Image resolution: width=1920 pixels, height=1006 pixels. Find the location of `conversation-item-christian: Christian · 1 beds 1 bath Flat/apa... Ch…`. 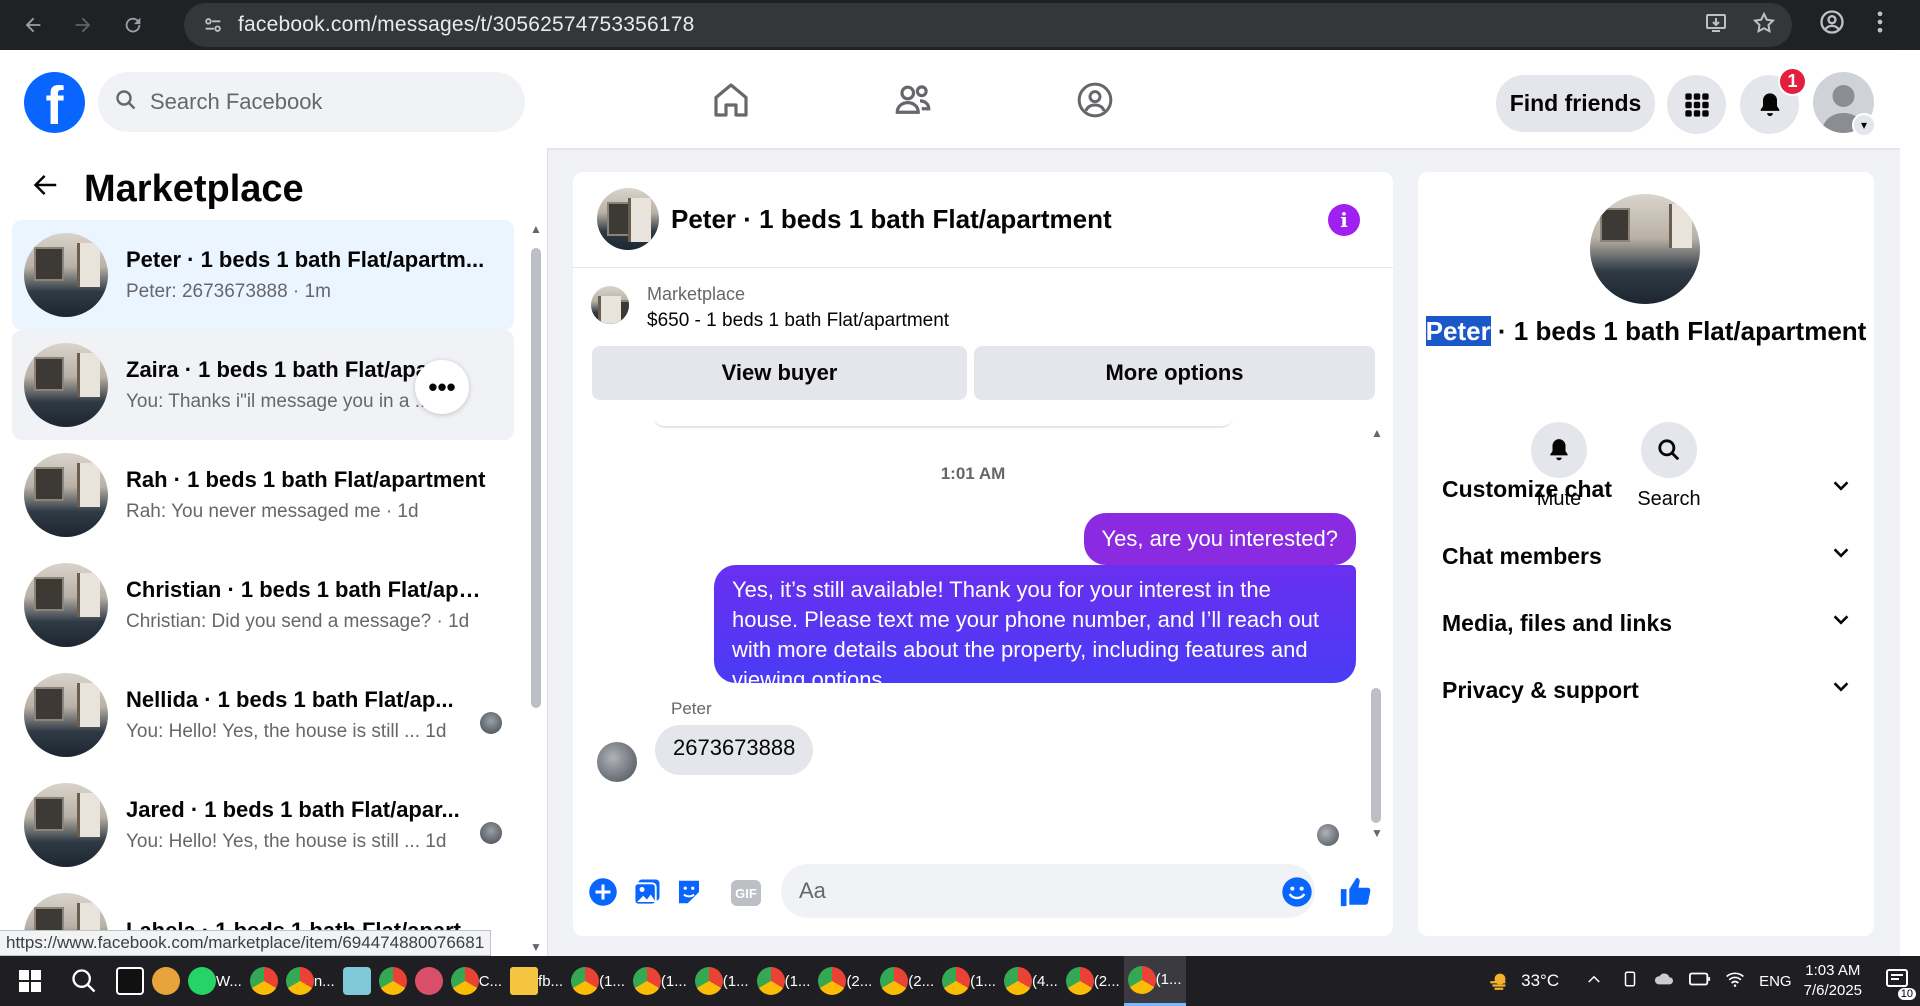

conversation-item-christian: Christian · 1 beds 1 bath Flat/apa... Ch… is located at coordinates (263, 605).